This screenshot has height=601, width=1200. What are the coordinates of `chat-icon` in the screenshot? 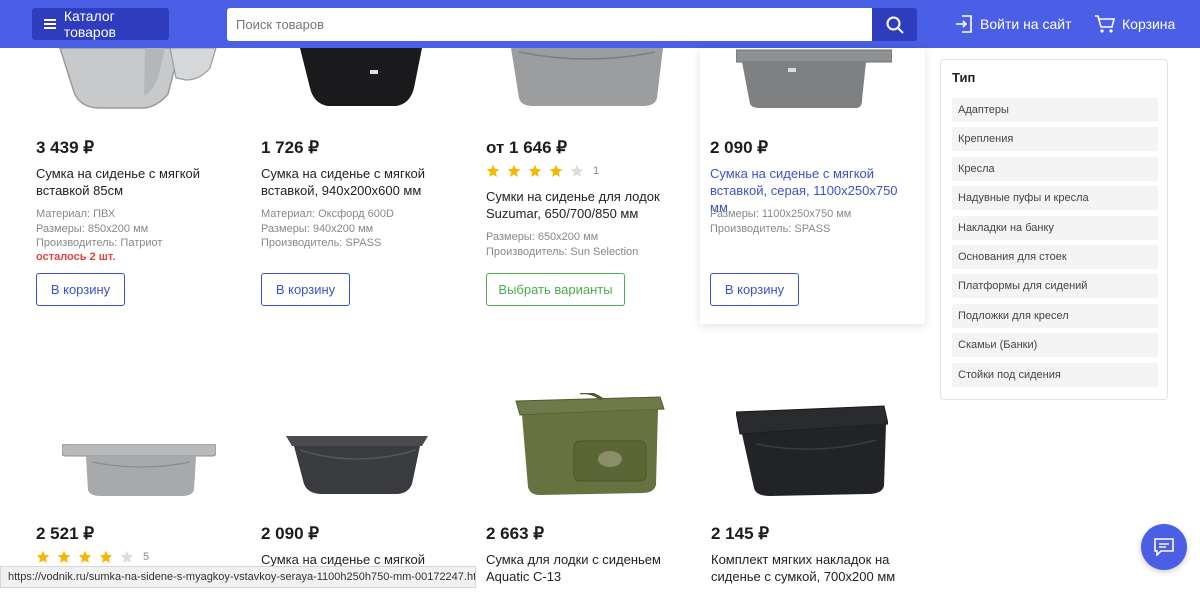 It's located at (1164, 547).